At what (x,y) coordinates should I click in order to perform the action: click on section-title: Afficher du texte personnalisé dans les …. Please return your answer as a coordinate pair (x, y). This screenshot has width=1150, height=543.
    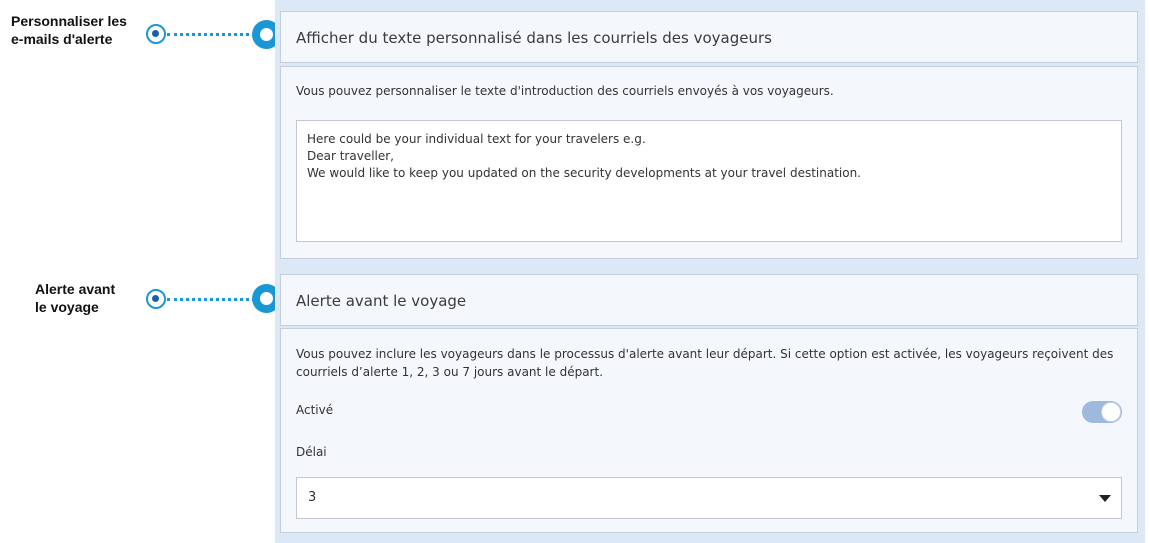
    Looking at the image, I should click on (534, 38).